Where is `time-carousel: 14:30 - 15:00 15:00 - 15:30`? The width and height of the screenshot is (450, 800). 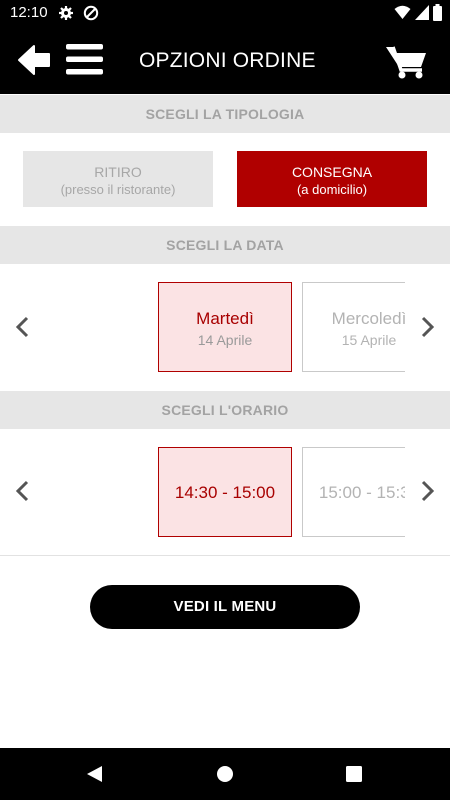
time-carousel: 14:30 - 15:00 15:00 - 15:30 is located at coordinates (222, 492).